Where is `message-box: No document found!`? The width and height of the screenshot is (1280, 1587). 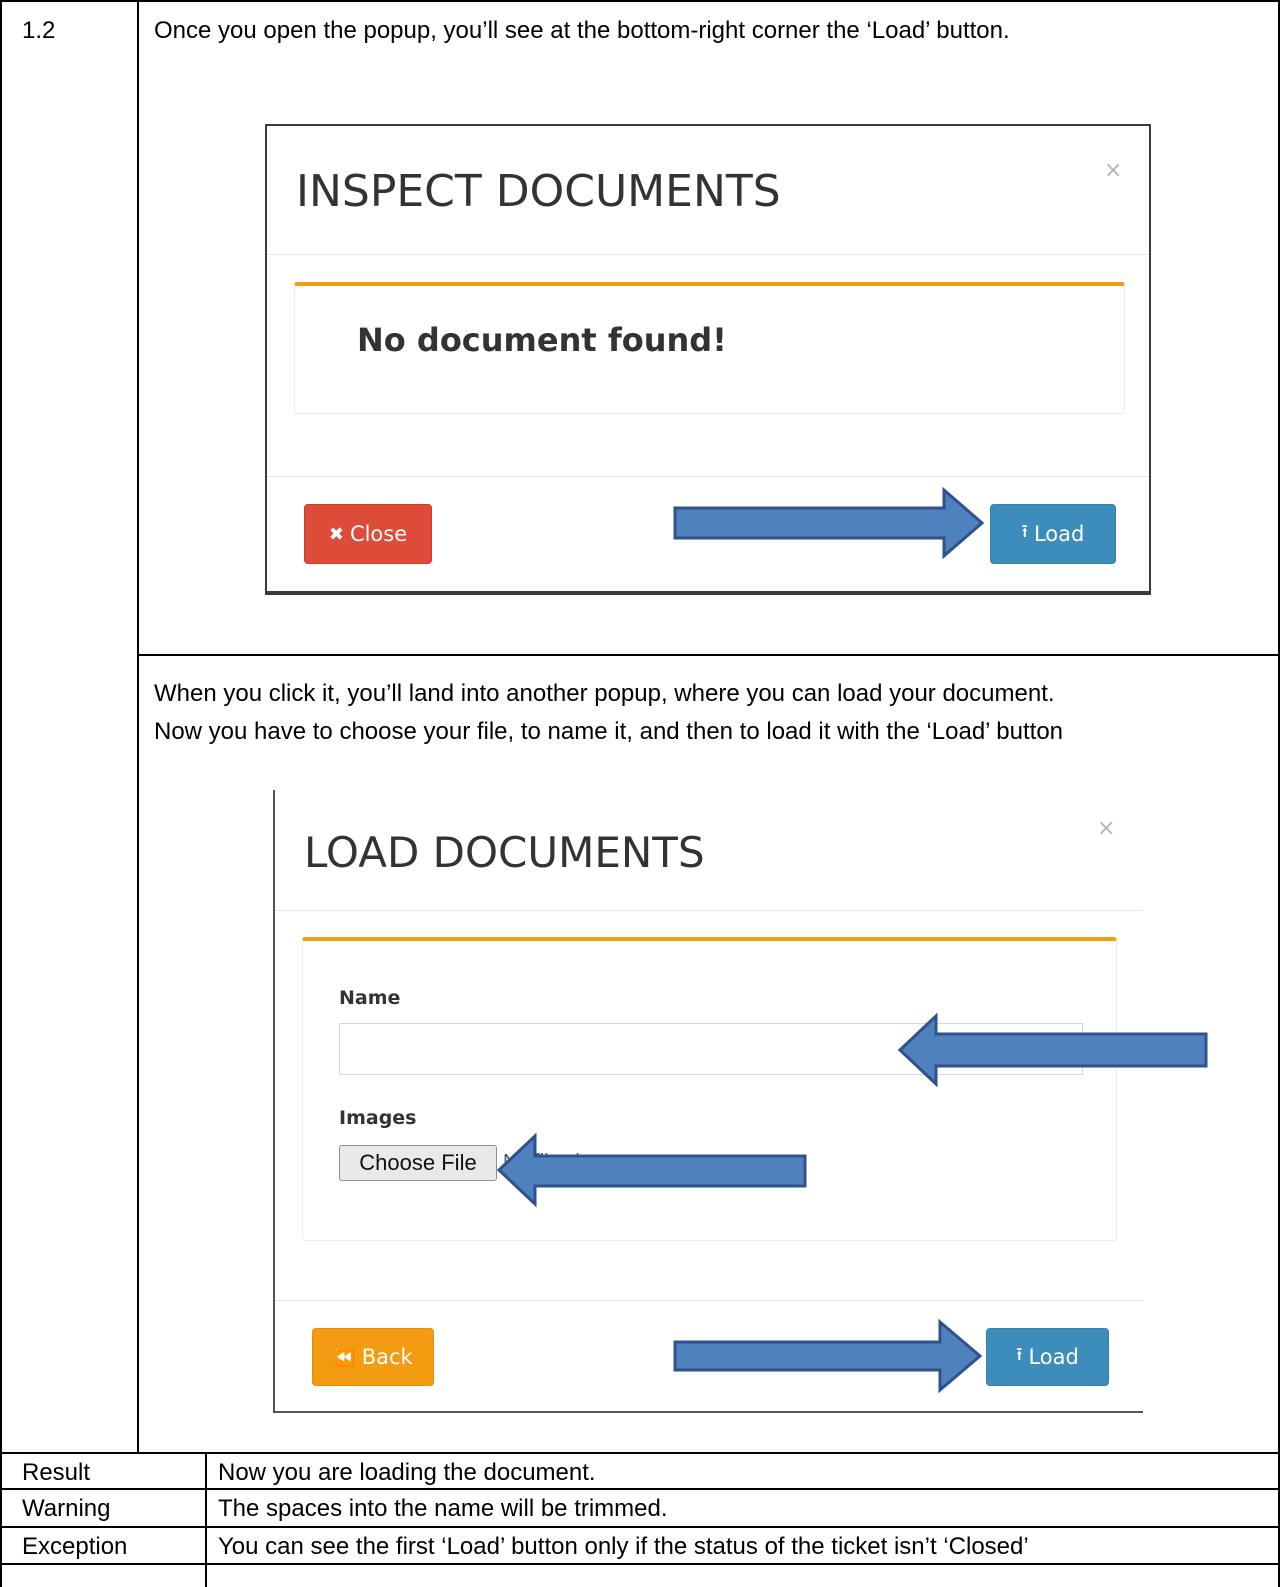 message-box: No document found! is located at coordinates (709, 348).